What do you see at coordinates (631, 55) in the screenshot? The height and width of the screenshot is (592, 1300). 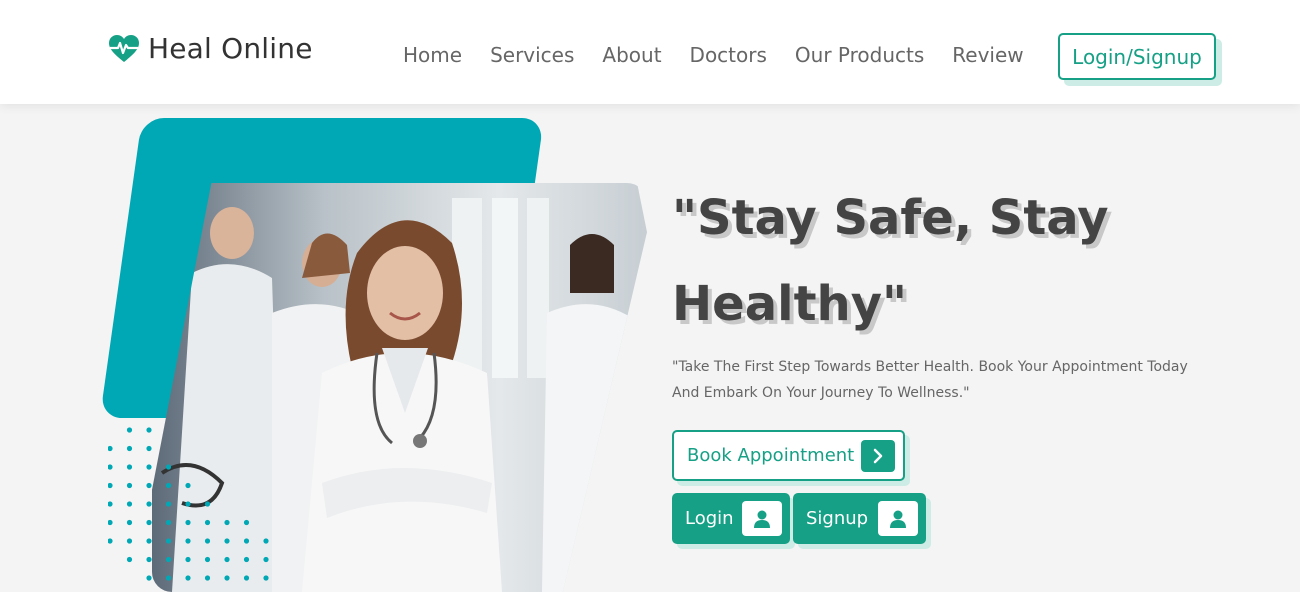 I see `nav-about: About` at bounding box center [631, 55].